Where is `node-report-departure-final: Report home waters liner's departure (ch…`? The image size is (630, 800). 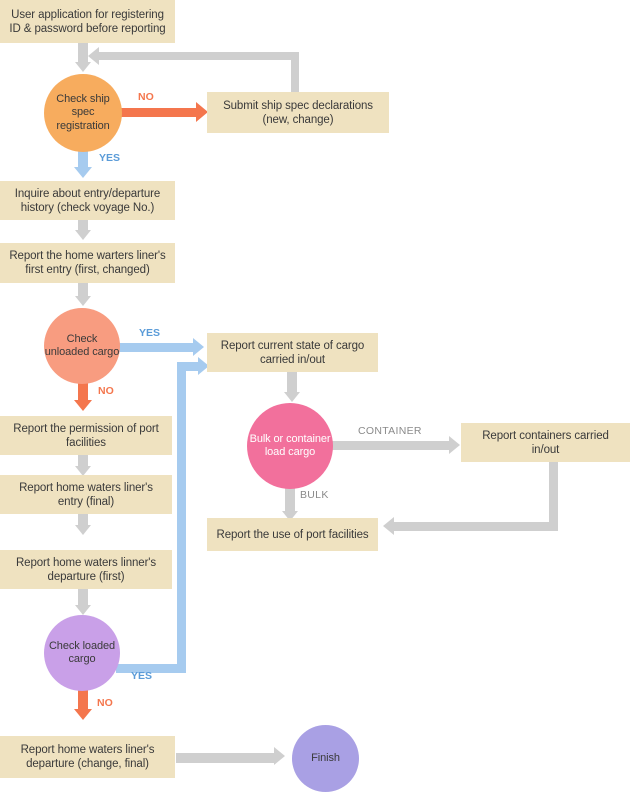
node-report-departure-final: Report home waters liner's departure (ch… is located at coordinates (87, 757).